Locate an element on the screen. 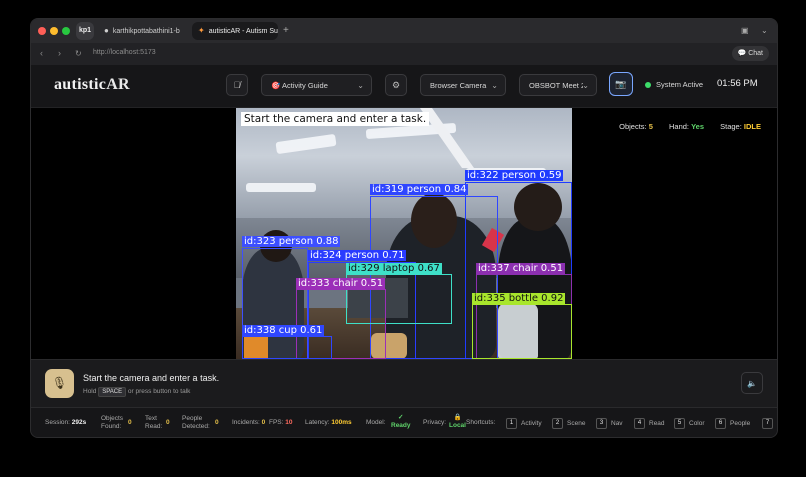 Image resolution: width=806 pixels, height=477 pixels. tab-dropdown-chevron-icon: ⌄ is located at coordinates (766, 31).